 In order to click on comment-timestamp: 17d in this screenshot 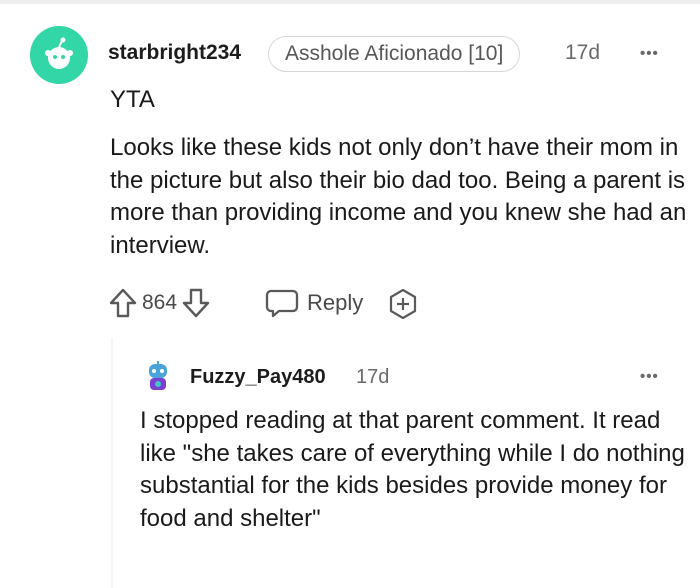, I will do `click(582, 53)`.